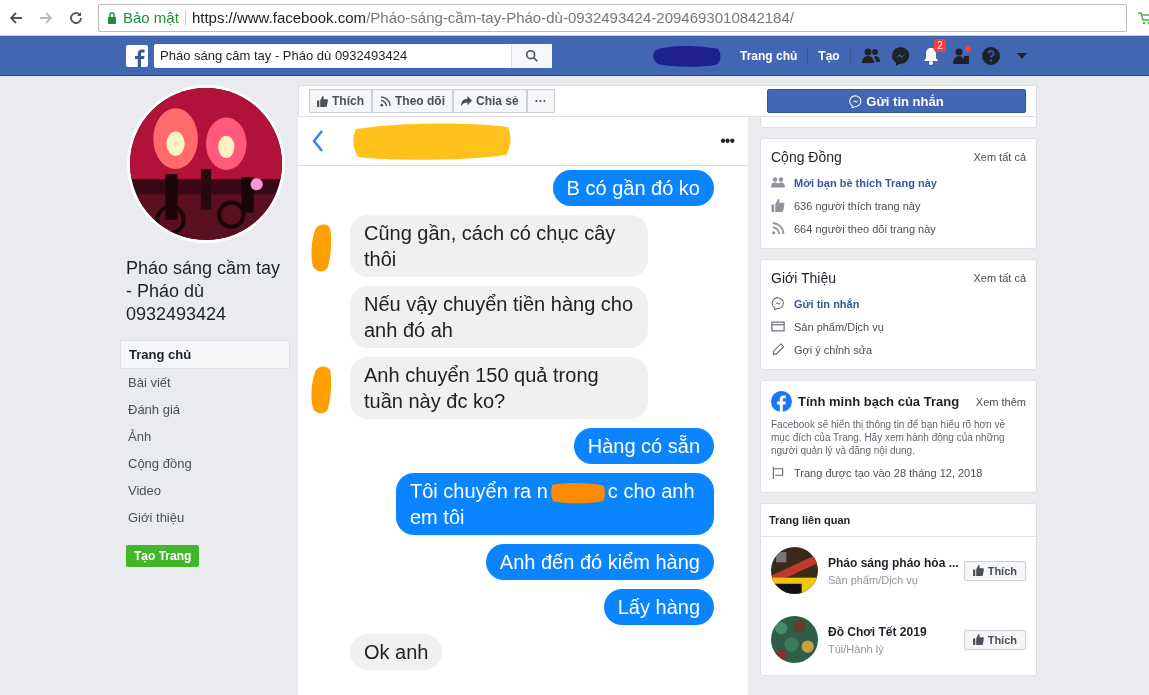 This screenshot has width=1149, height=695. I want to click on related-page-name: Đồ Chơi Tết 2019, so click(891, 631).